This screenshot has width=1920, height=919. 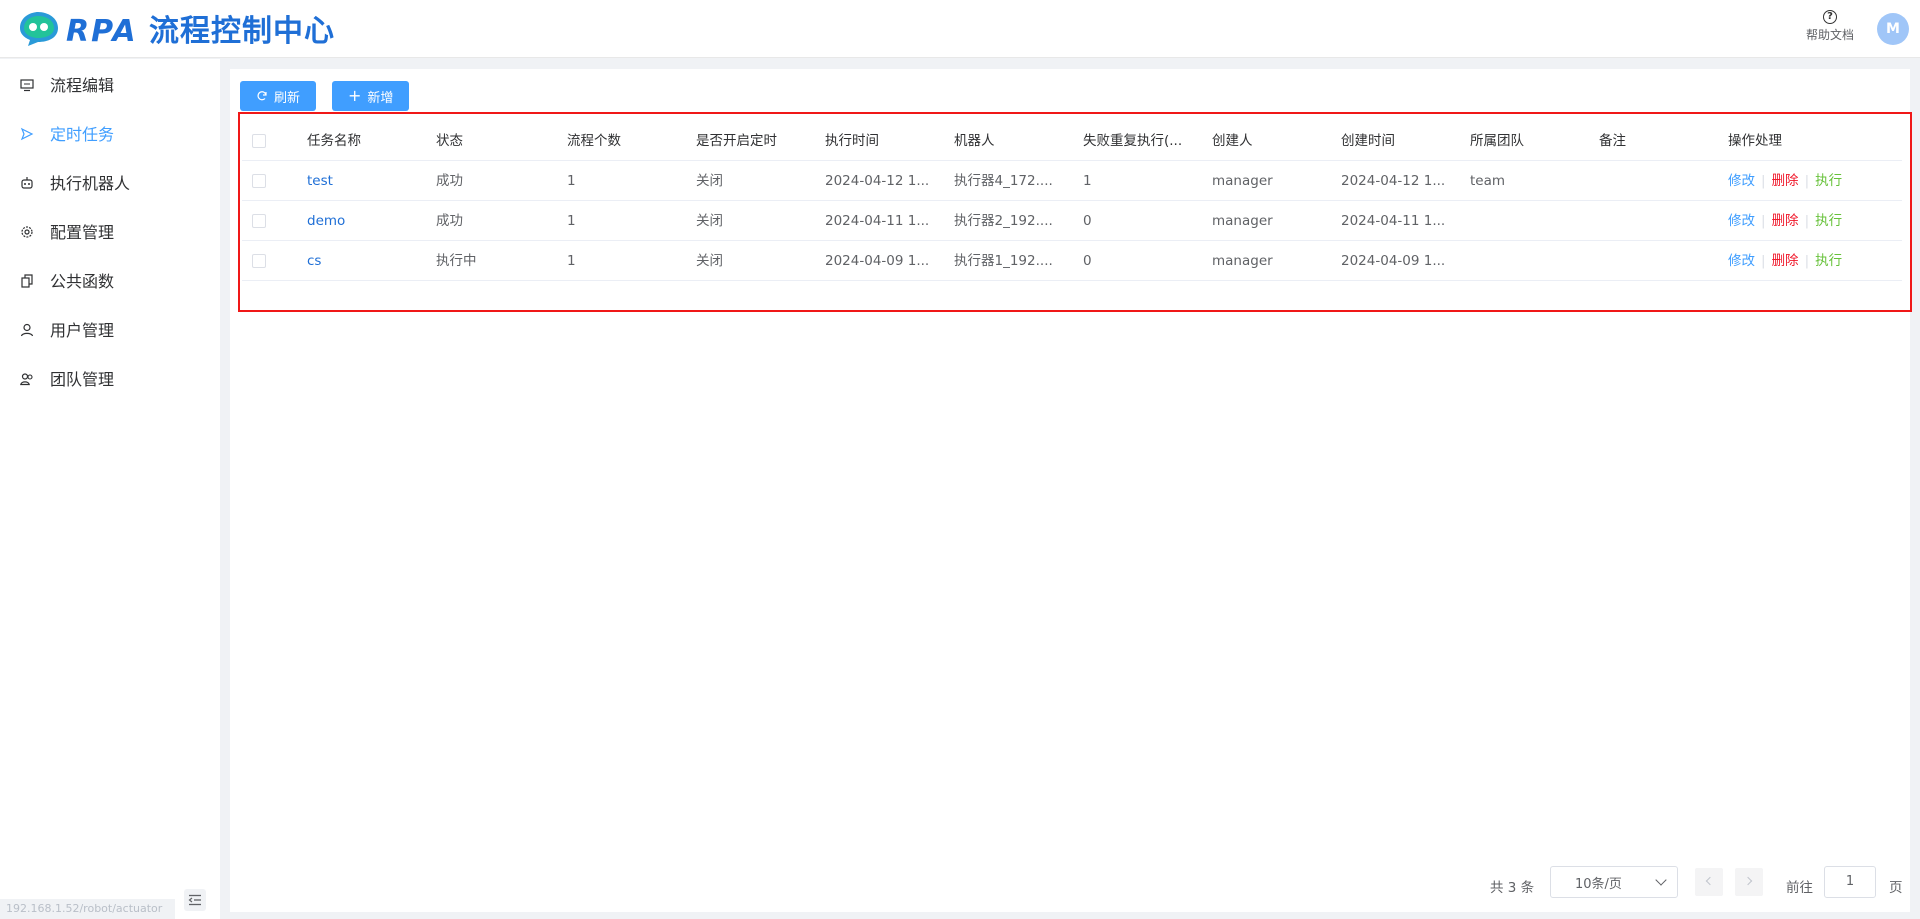 What do you see at coordinates (90, 183) in the screenshot?
I see `sidebar-item-label: 执行机器人` at bounding box center [90, 183].